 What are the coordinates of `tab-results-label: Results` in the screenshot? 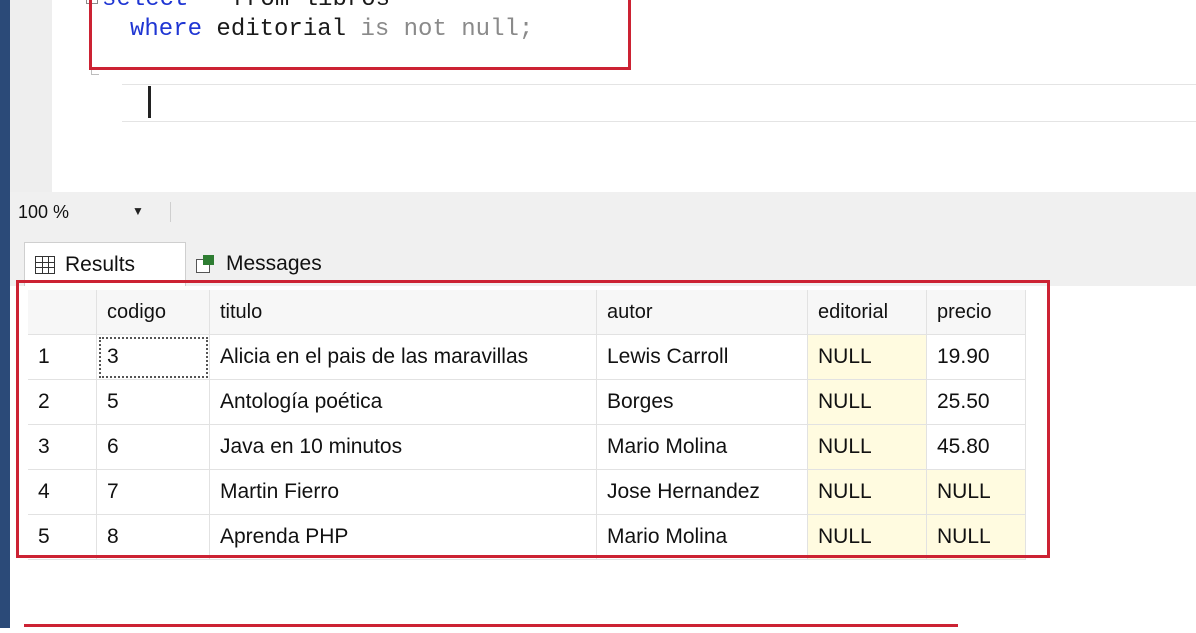 It's located at (100, 264).